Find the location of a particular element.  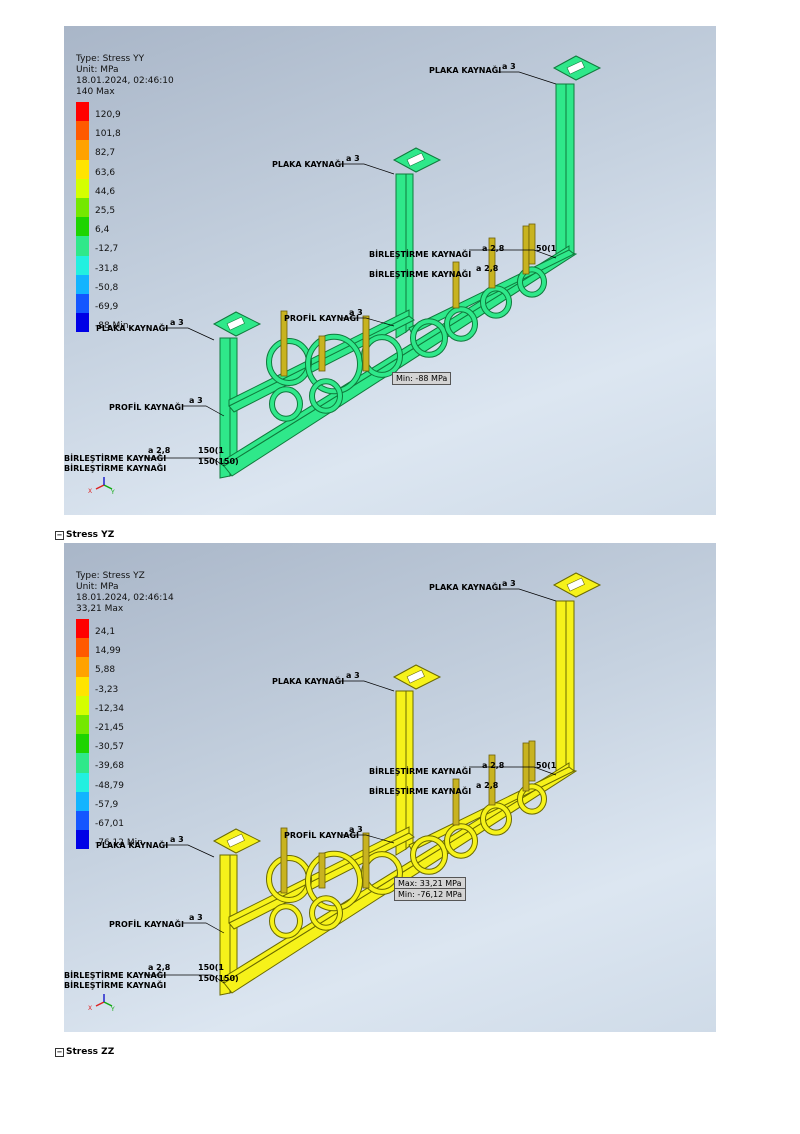

section-title: Stress ZZ is located at coordinates (90, 1052).